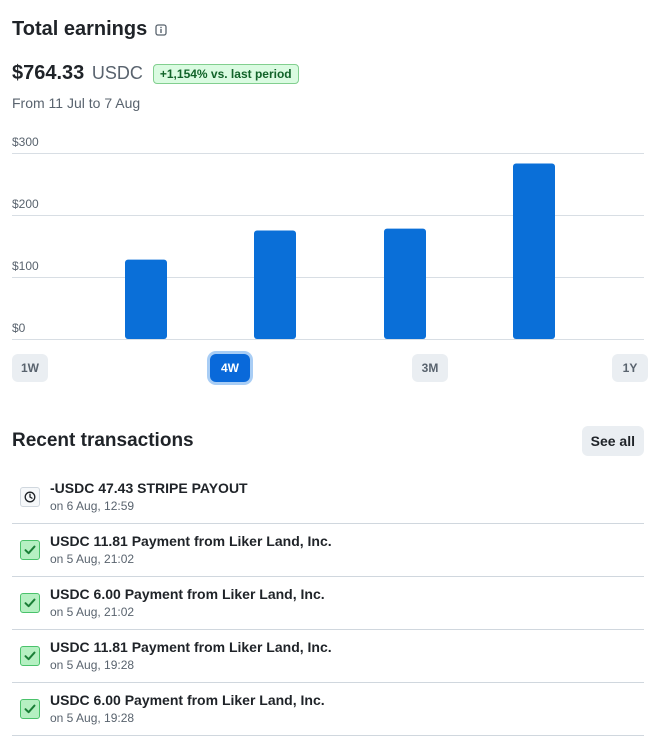  What do you see at coordinates (149, 488) in the screenshot?
I see `transaction-label: -USDC 47.43 STRIPE PAYOUT` at bounding box center [149, 488].